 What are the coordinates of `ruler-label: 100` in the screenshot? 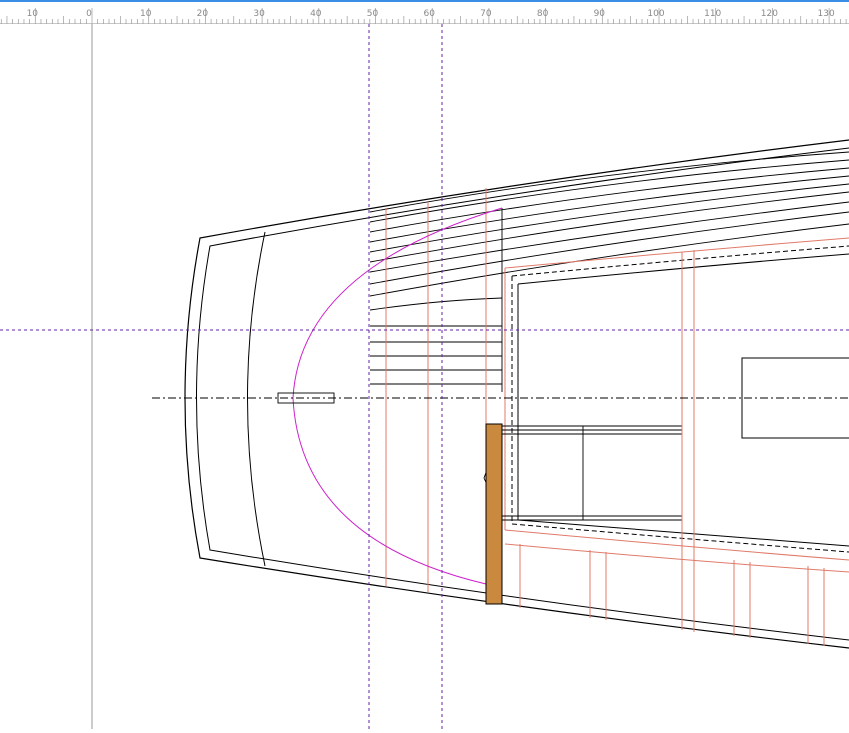 It's located at (655, 14).